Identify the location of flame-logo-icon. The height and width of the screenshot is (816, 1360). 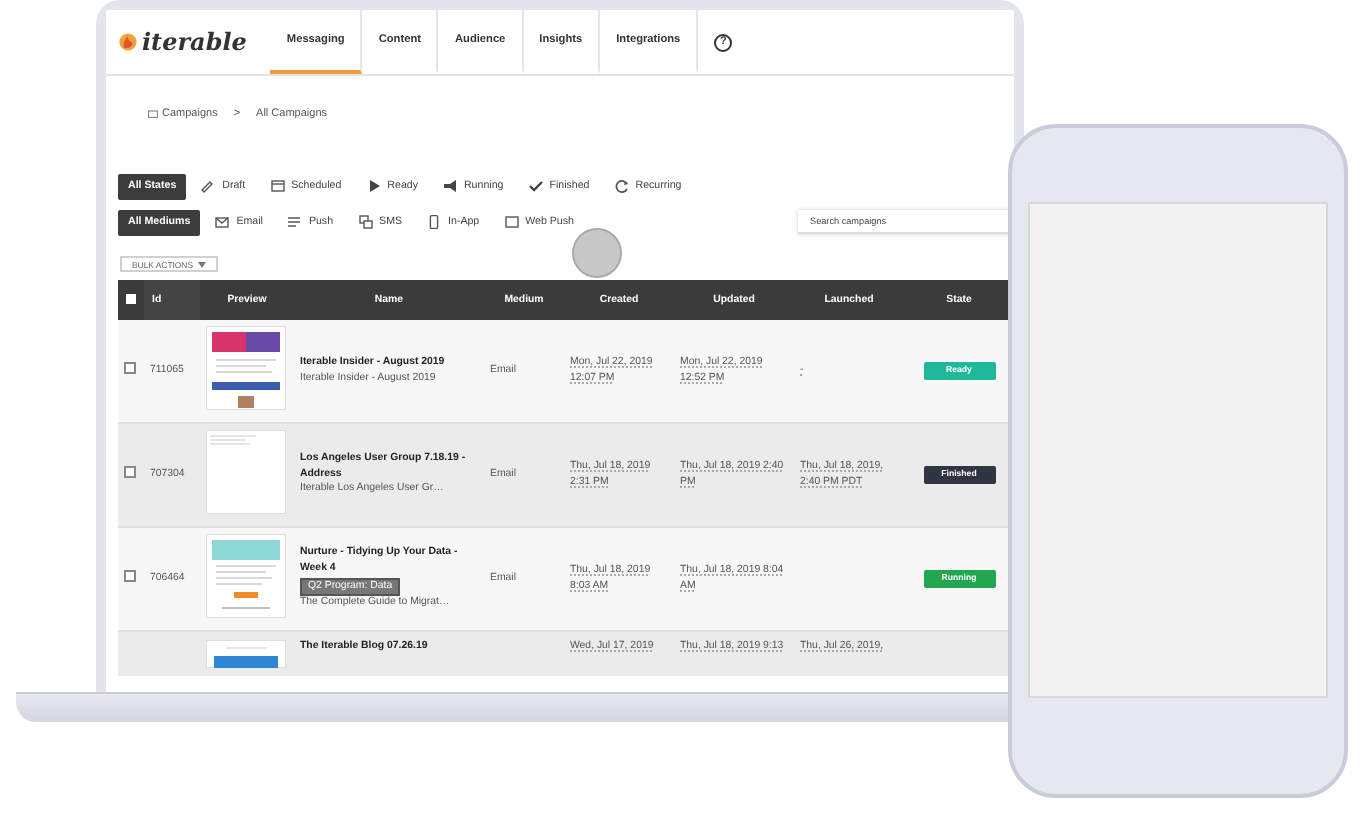
(128, 42).